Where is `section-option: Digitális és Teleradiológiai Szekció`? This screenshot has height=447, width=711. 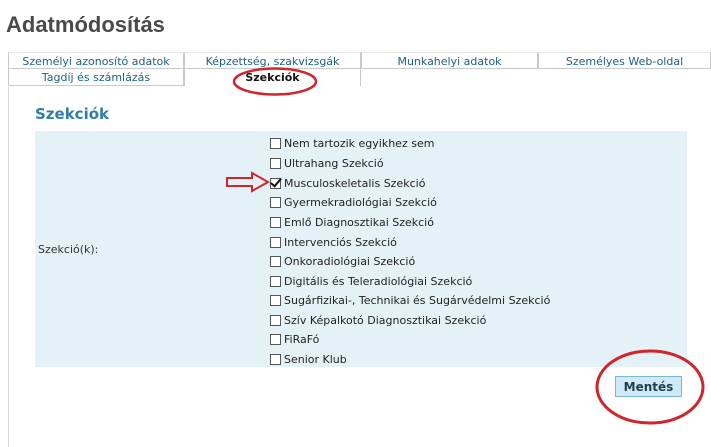
section-option: Digitális és Teleradiológiai Szekció is located at coordinates (371, 281).